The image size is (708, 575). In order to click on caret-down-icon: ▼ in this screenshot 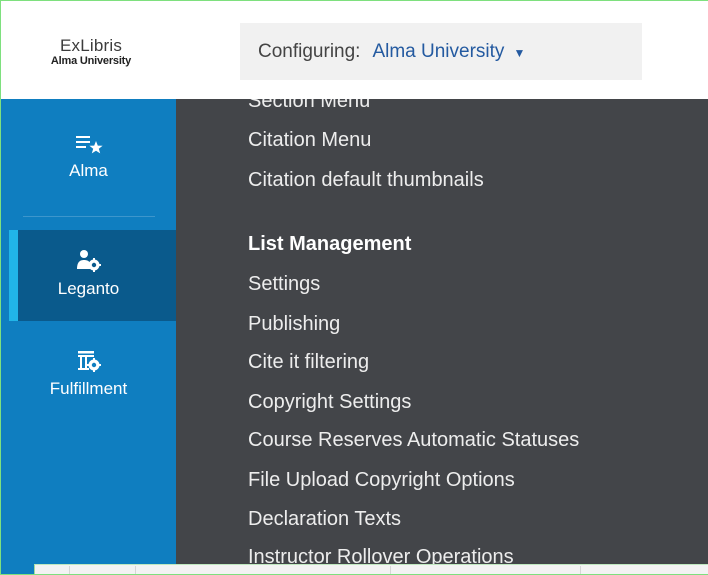, I will do `click(519, 52)`.